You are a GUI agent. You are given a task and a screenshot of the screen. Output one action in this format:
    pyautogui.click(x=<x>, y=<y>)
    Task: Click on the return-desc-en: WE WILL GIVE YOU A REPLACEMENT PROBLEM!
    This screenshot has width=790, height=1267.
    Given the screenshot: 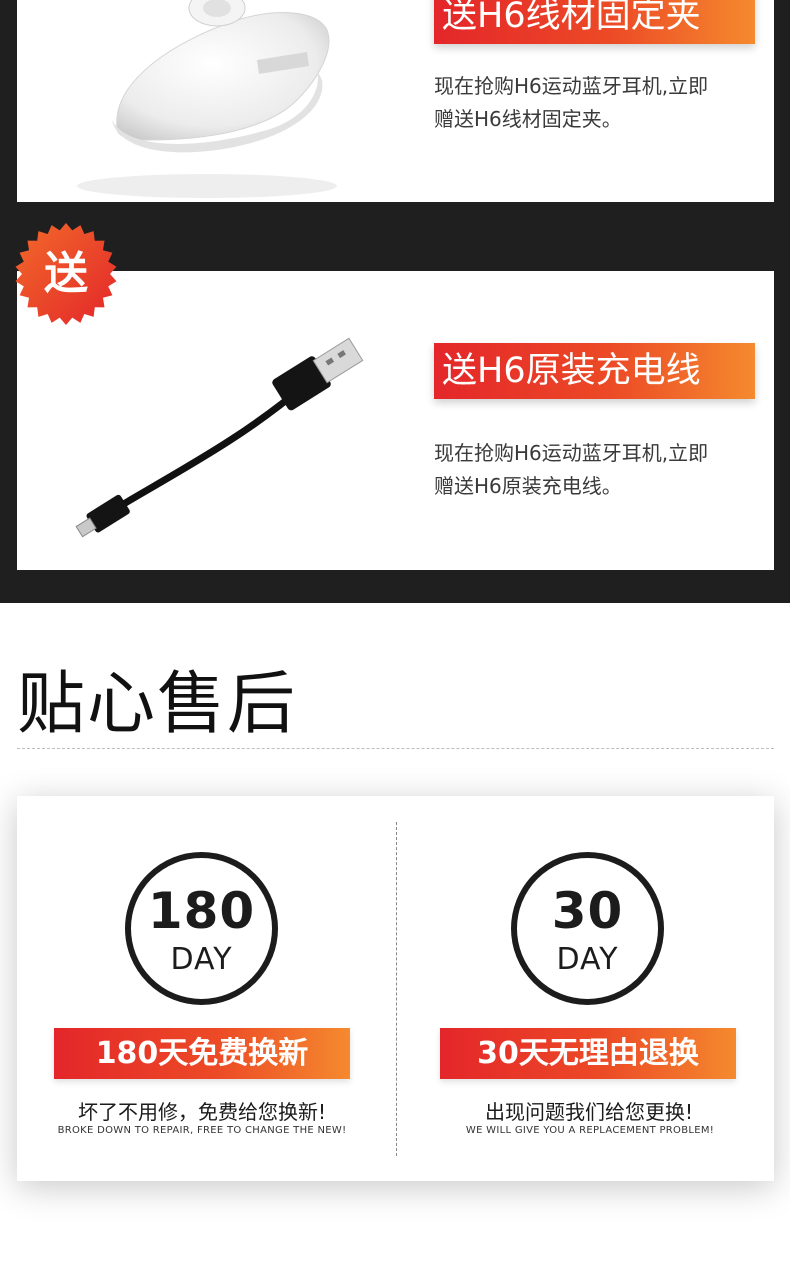 What is the action you would take?
    pyautogui.click(x=590, y=1130)
    